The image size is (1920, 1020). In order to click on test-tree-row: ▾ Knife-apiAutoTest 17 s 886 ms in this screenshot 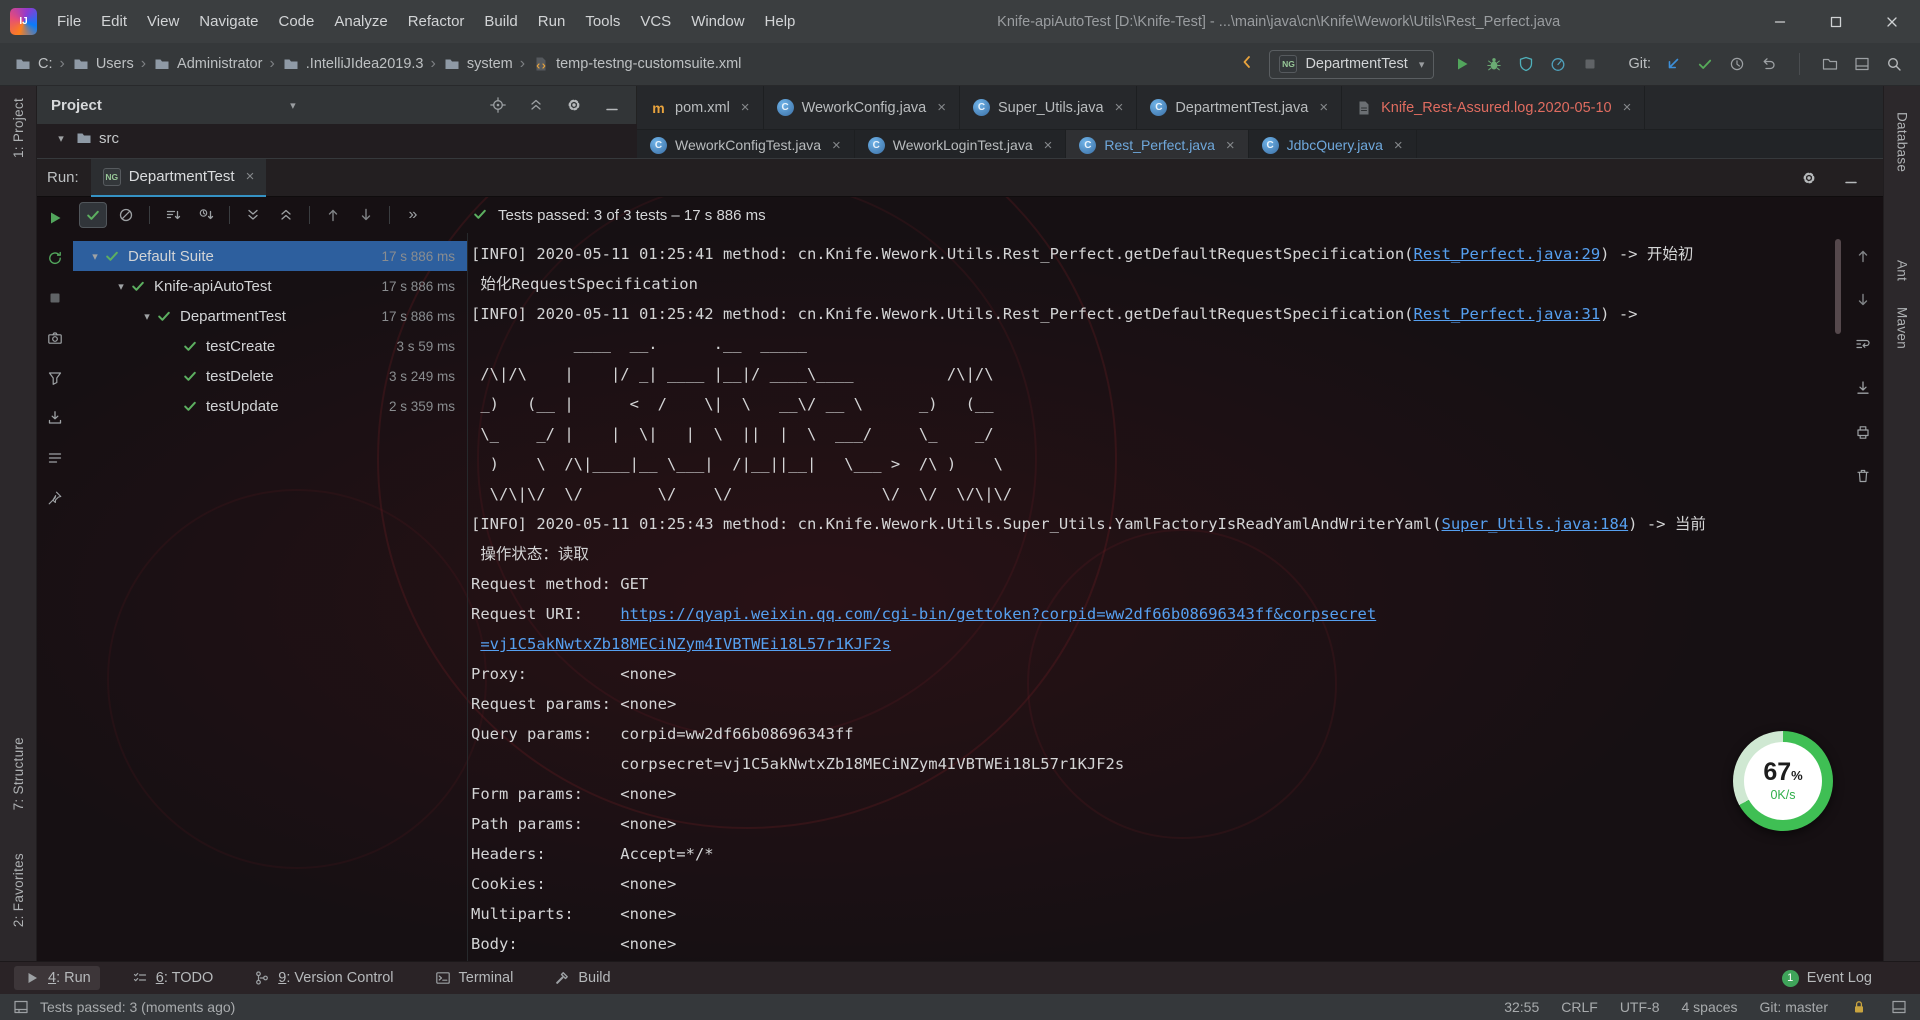, I will do `click(270, 286)`.